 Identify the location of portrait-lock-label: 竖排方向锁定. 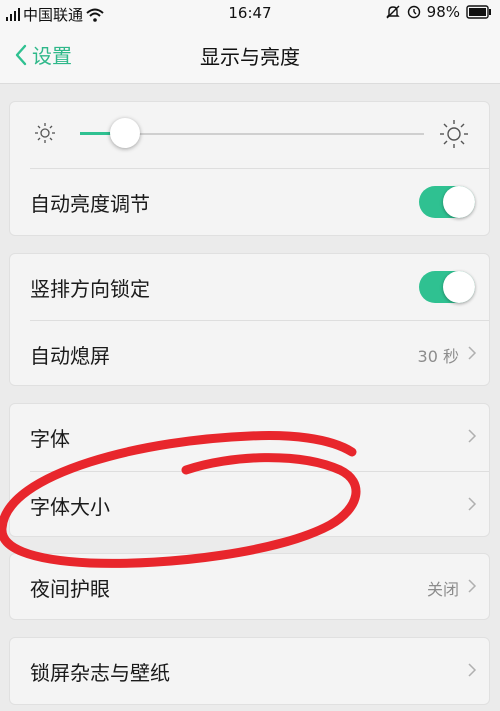
(90, 289).